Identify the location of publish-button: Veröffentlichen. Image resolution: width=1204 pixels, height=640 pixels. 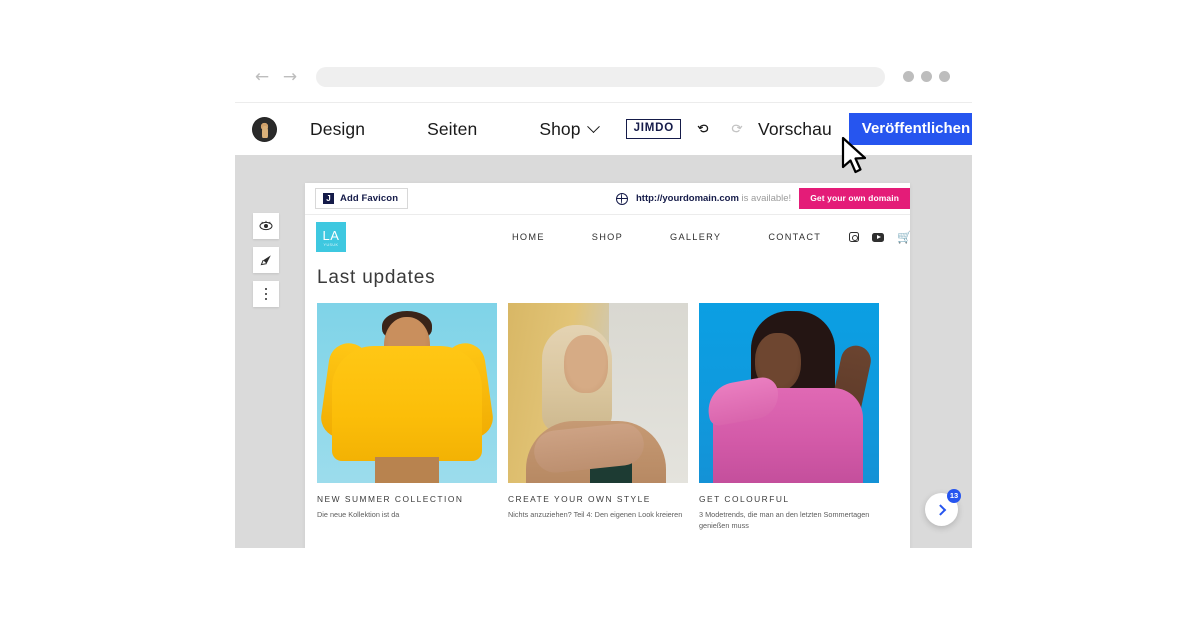
(910, 129).